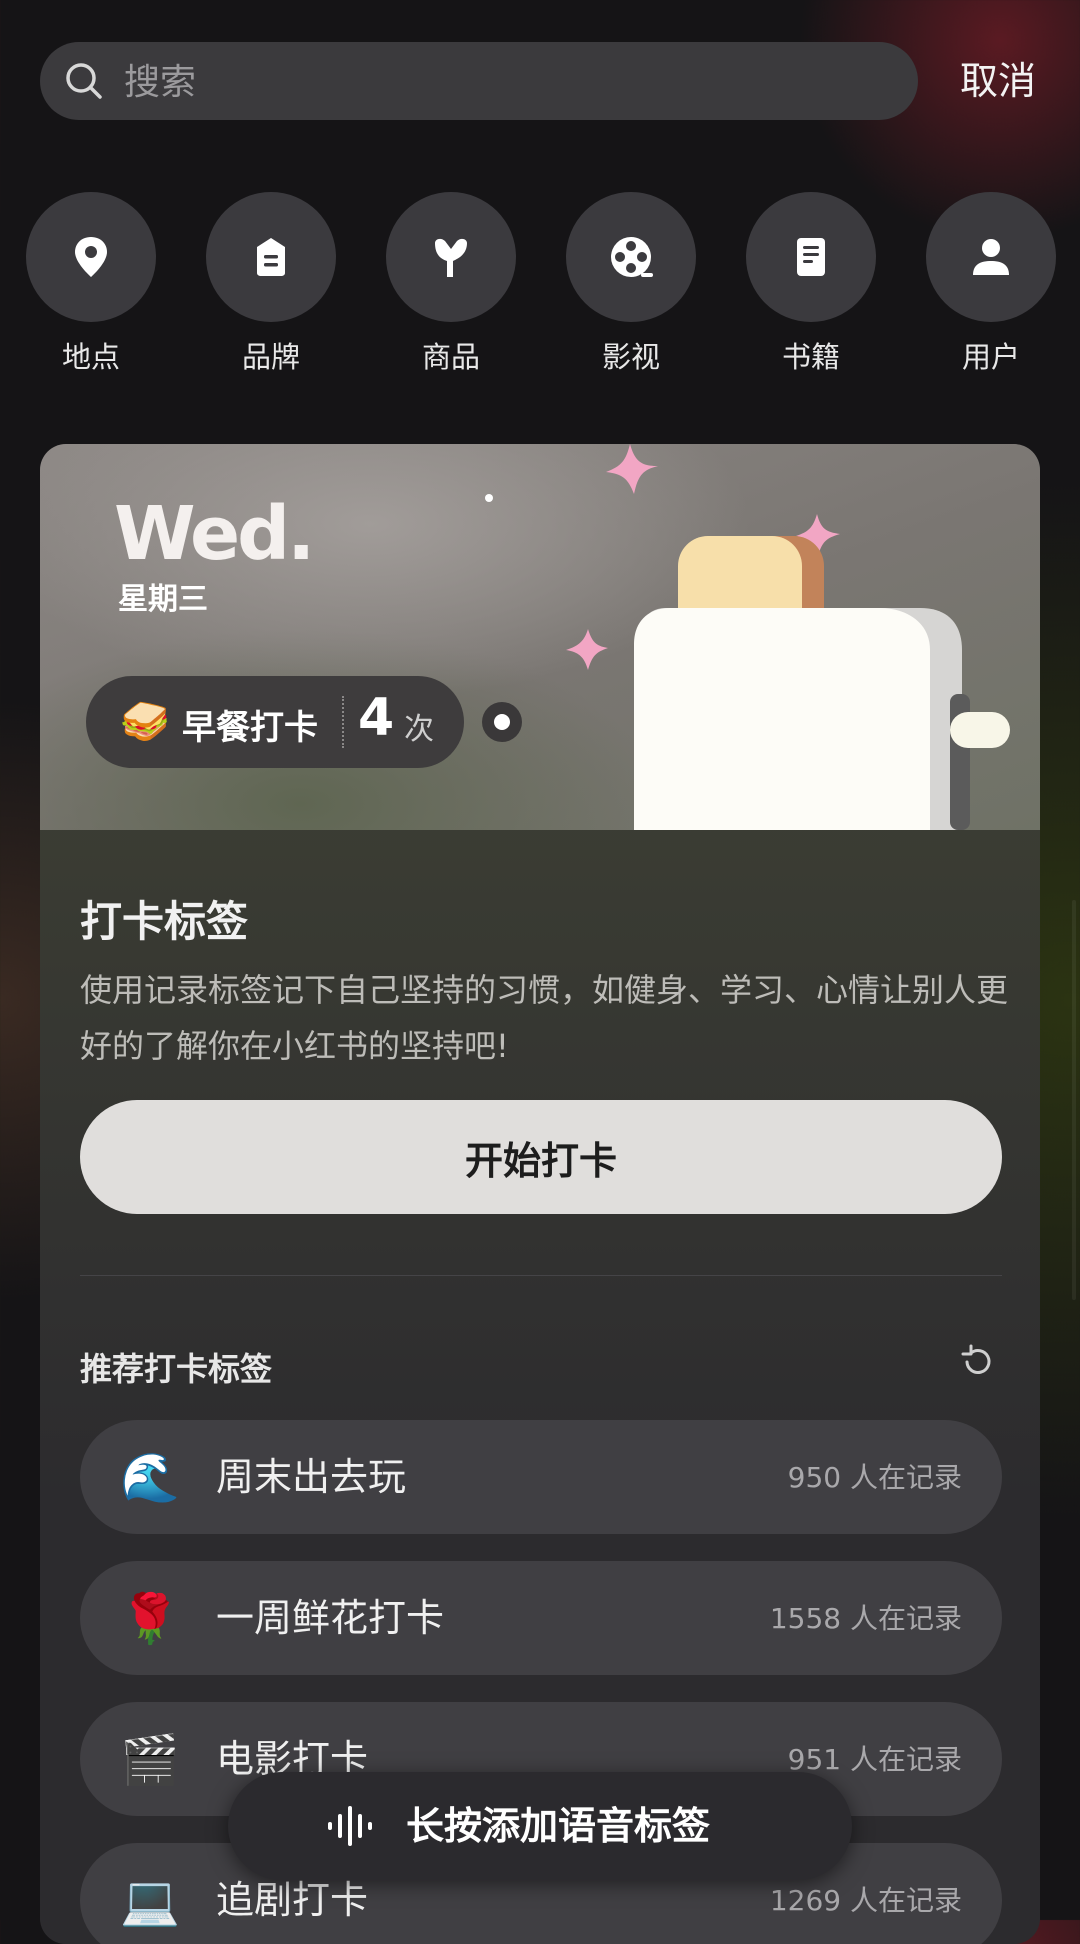 The image size is (1080, 1944). Describe the element at coordinates (292, 1900) in the screenshot. I see `tag-name: 追剧打卡` at that location.